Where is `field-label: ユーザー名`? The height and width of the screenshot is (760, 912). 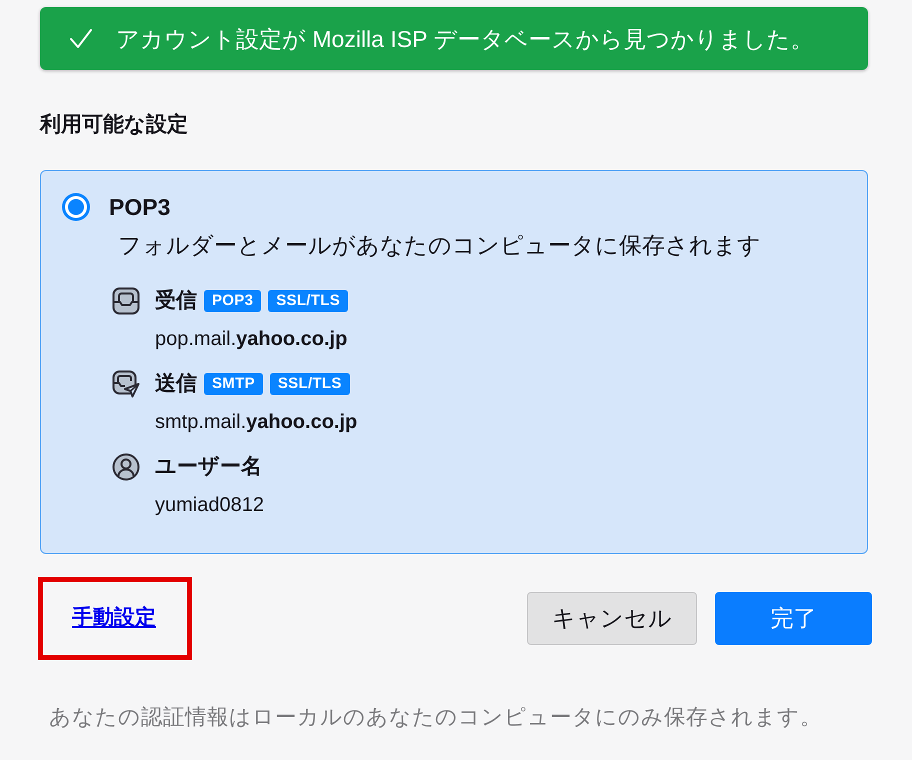
field-label: ユーザー名 is located at coordinates (208, 467).